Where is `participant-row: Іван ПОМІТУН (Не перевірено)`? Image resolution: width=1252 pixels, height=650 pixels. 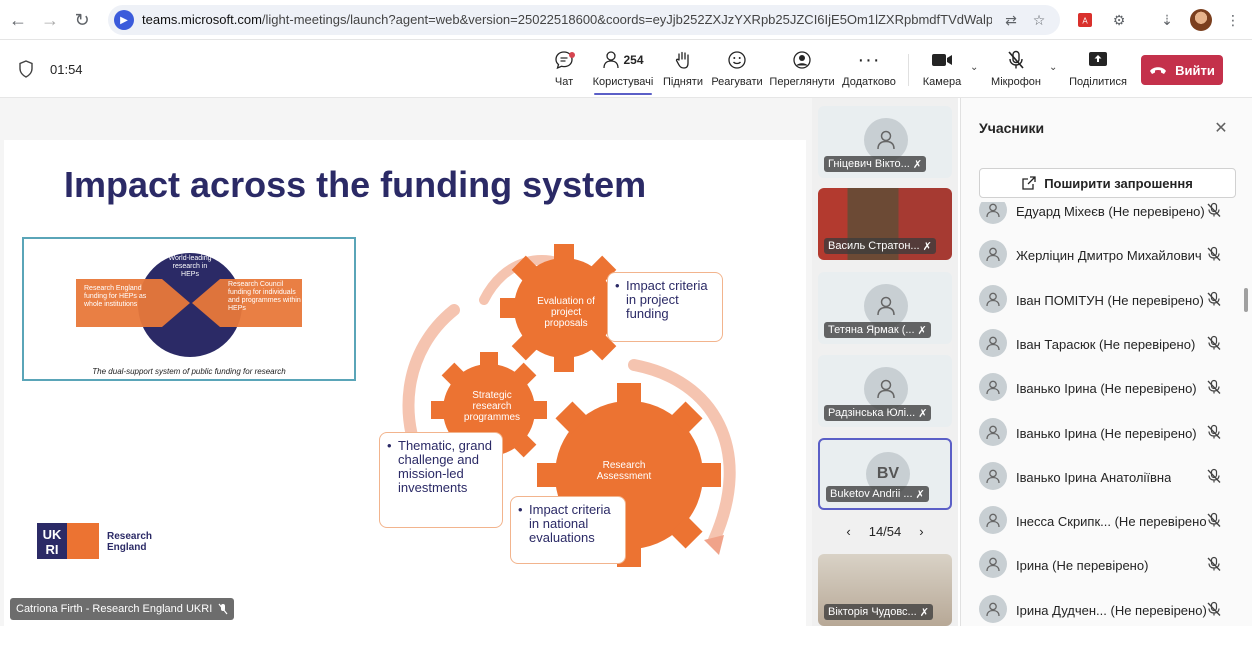 participant-row: Іван ПОМІТУН (Не перевірено) is located at coordinates (1101, 301).